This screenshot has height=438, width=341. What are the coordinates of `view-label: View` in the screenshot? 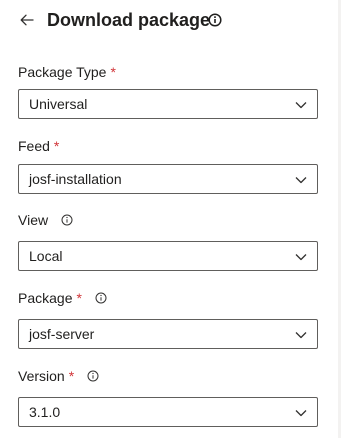 It's located at (46, 220).